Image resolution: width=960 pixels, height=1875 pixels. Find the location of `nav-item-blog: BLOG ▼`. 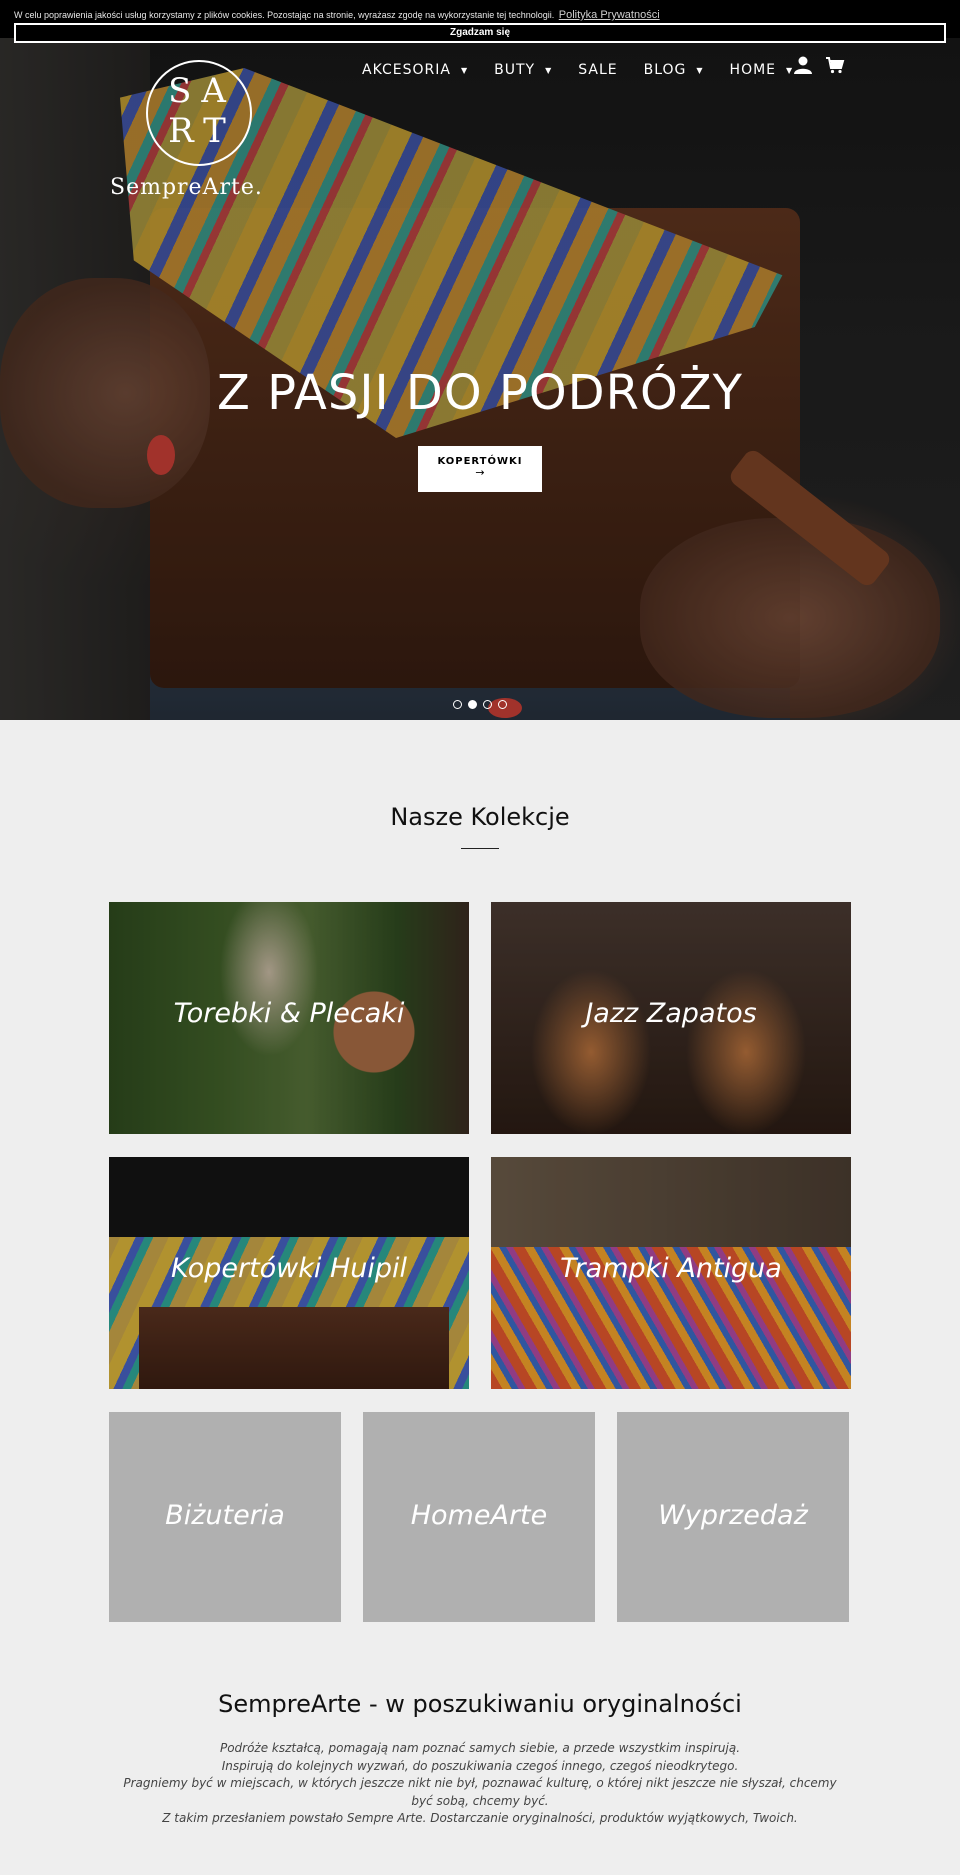

nav-item-blog: BLOG ▼ is located at coordinates (674, 70).